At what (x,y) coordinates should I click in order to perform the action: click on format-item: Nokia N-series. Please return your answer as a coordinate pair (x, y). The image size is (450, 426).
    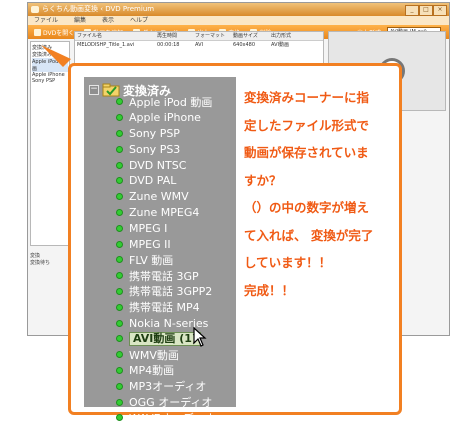
    Looking at the image, I should click on (175, 323).